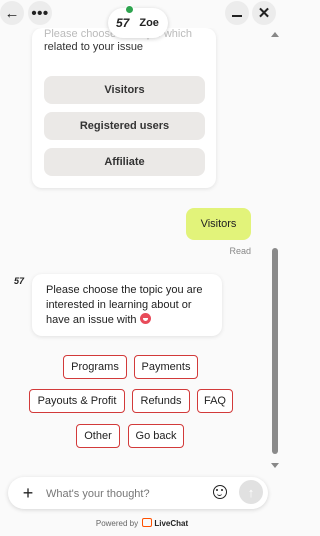 This screenshot has height=536, width=320. I want to click on send-arrow-icon: ↑, so click(251, 492).